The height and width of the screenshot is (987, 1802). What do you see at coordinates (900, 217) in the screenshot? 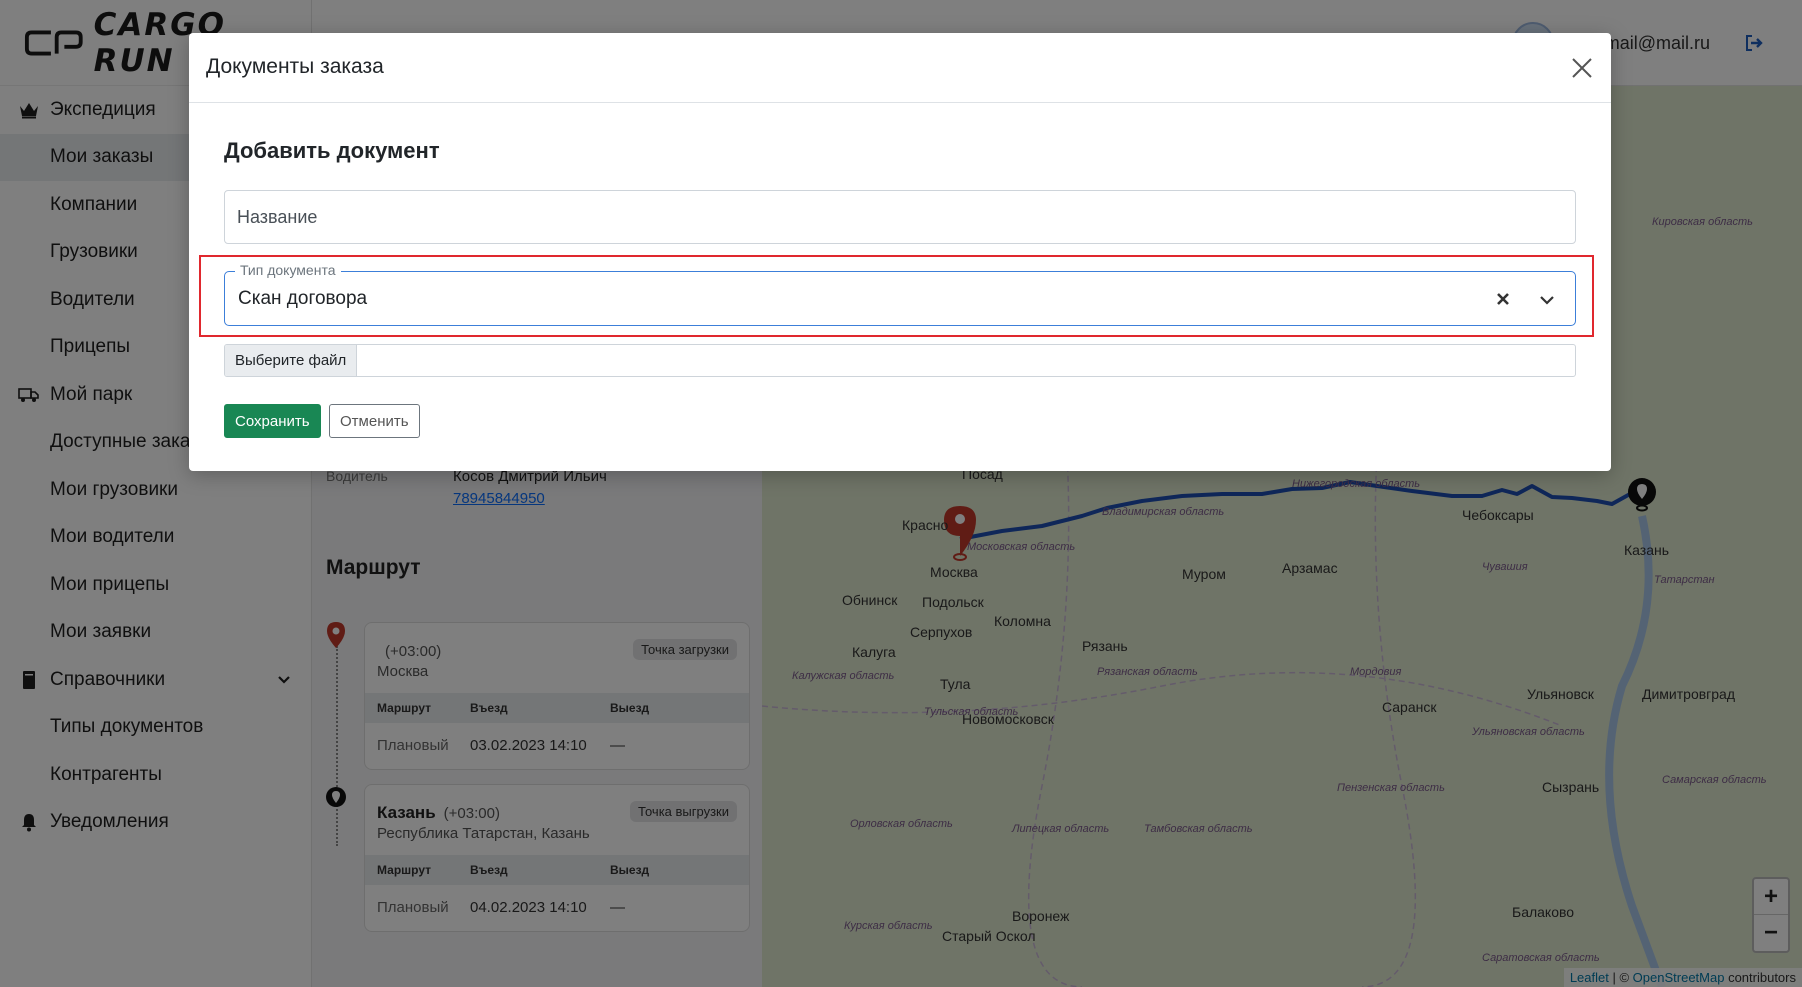
I see `document-name-input` at bounding box center [900, 217].